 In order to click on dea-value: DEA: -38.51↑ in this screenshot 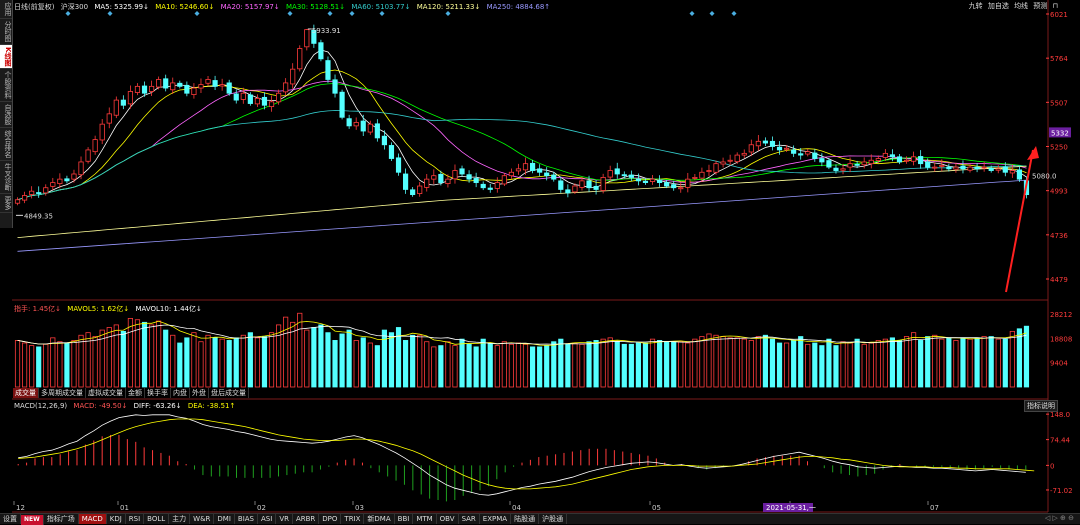, I will do `click(211, 406)`.